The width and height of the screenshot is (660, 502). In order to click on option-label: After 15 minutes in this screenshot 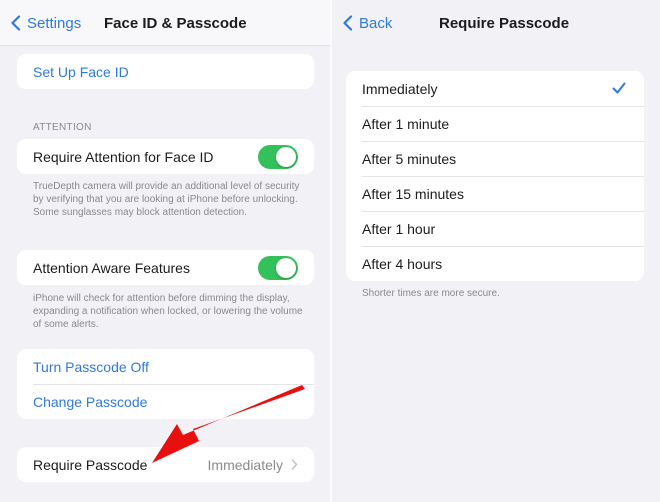, I will do `click(413, 193)`.